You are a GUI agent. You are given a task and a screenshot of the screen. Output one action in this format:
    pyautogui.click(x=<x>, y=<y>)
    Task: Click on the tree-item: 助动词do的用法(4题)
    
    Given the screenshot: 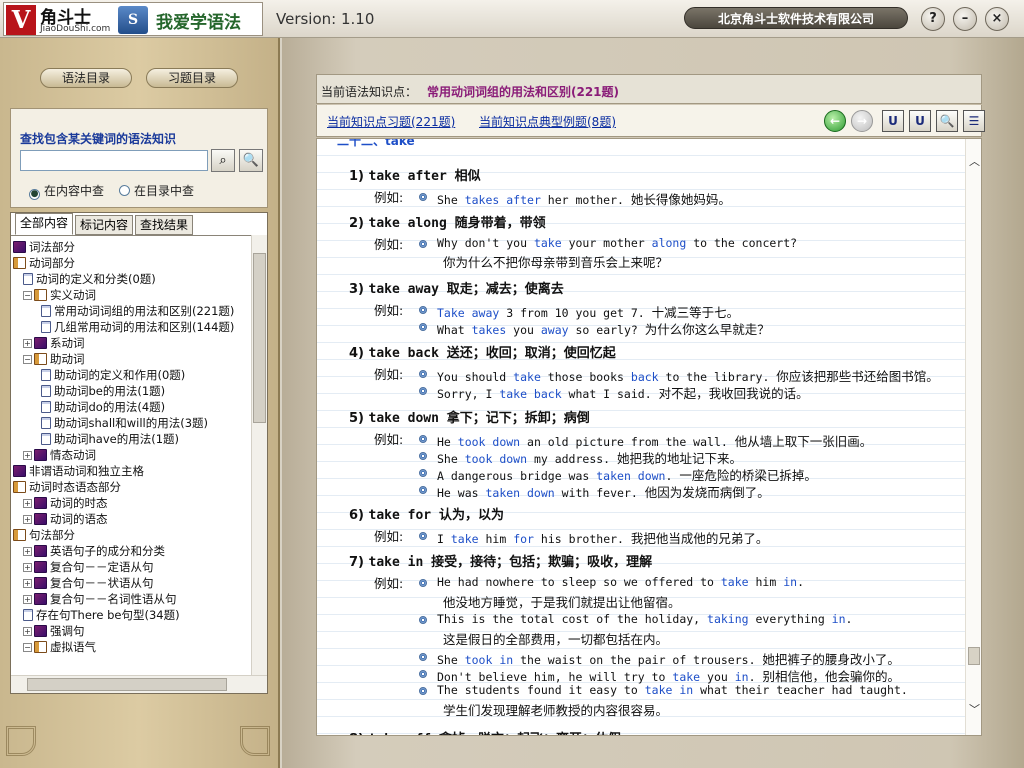 What is the action you would take?
    pyautogui.click(x=103, y=407)
    